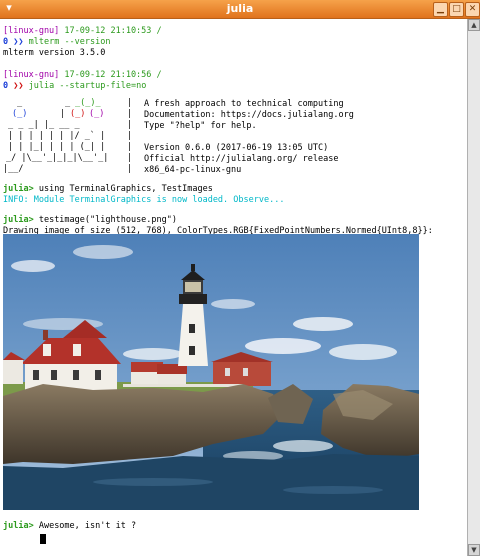 The height and width of the screenshot is (556, 480). Describe the element at coordinates (110, 75) in the screenshot. I see `timestamp: 17-09-12 21:10:56 /` at that location.